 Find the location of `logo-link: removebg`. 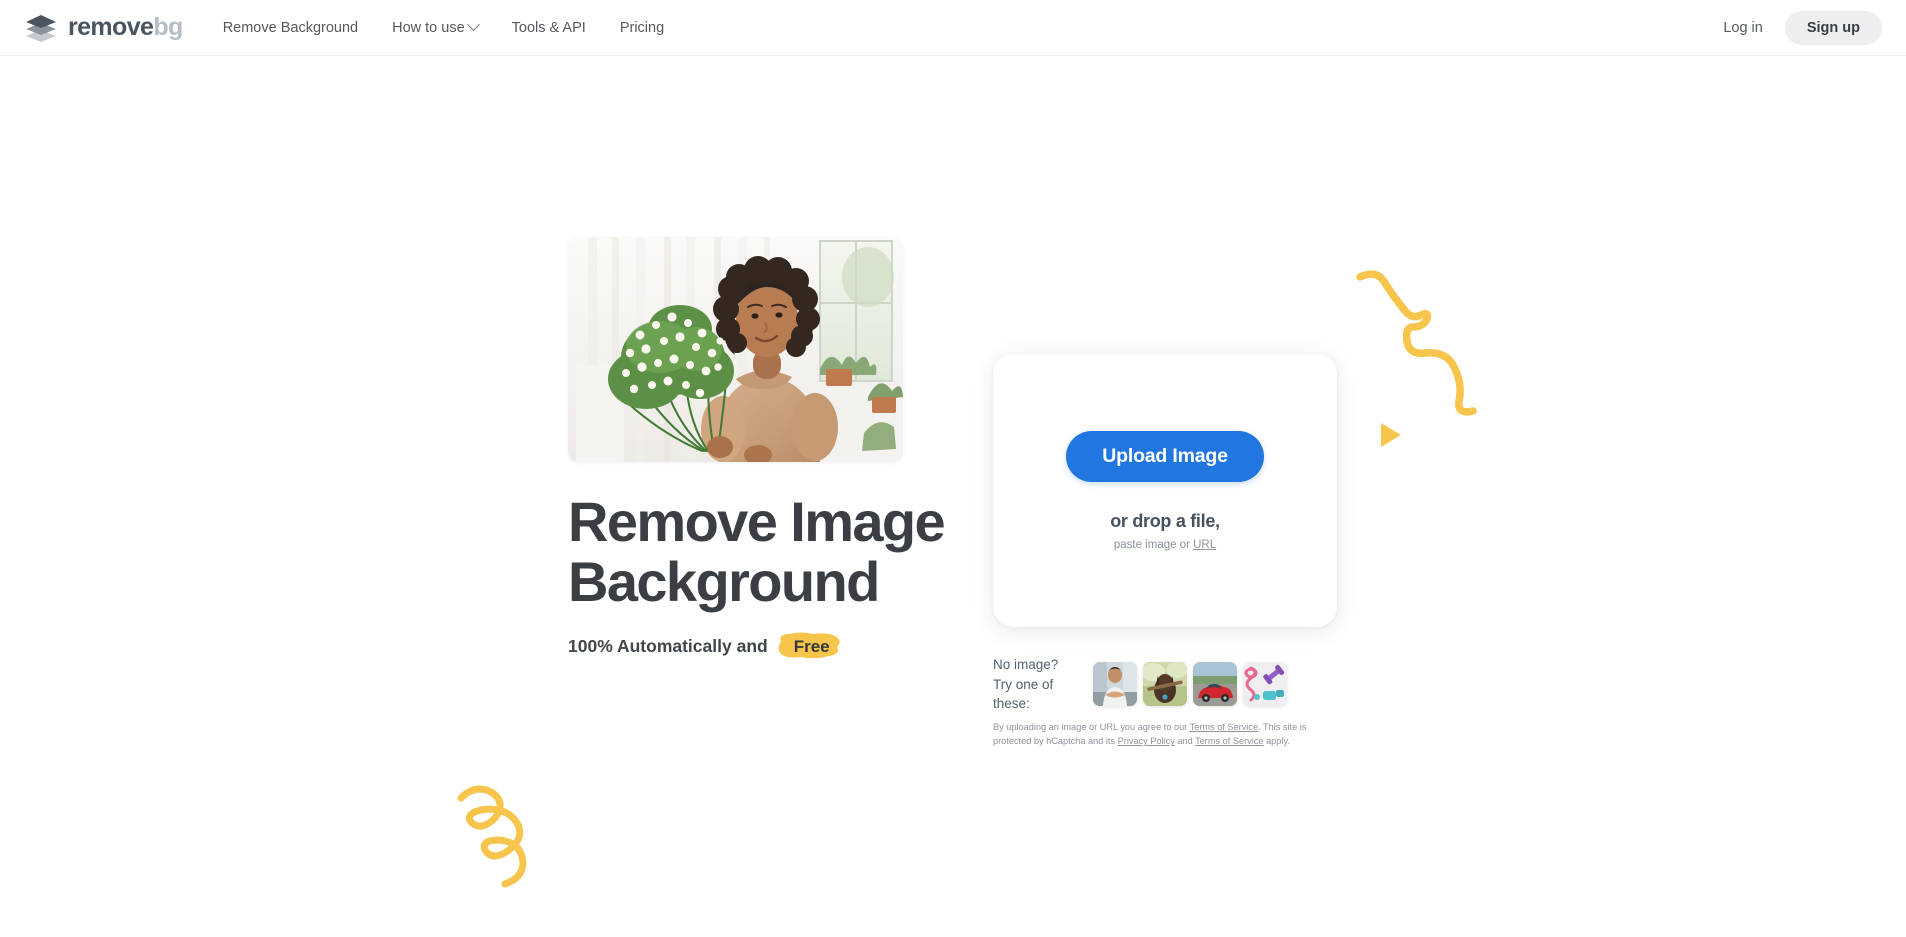

logo-link: removebg is located at coordinates (103, 28).